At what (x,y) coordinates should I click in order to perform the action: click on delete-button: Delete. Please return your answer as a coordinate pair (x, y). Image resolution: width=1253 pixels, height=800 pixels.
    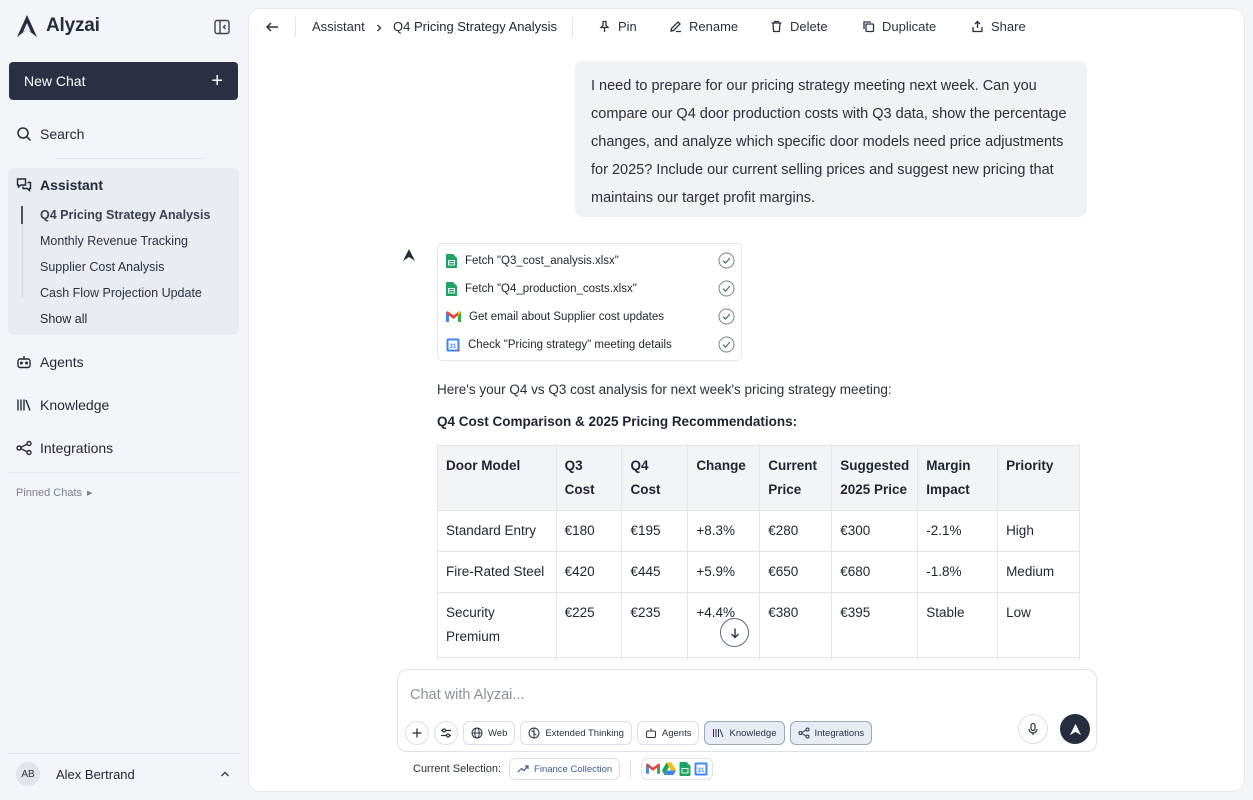
    Looking at the image, I should click on (799, 26).